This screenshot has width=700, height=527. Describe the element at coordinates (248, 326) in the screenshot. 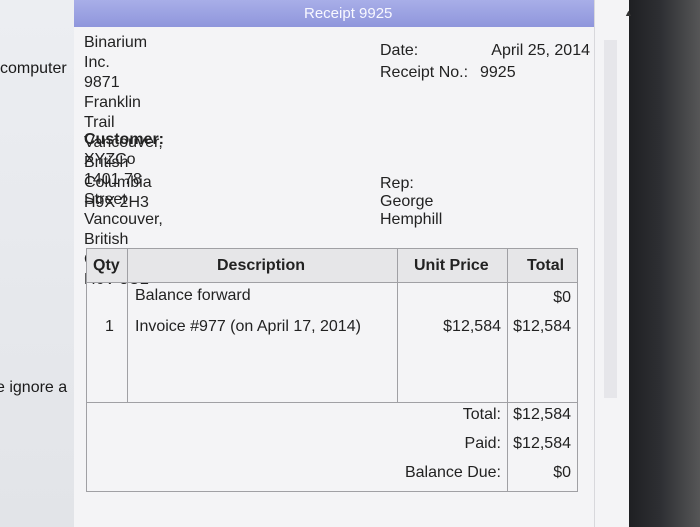

I see `row-2-description: Invoice #977 (on April 17, 2014)` at that location.